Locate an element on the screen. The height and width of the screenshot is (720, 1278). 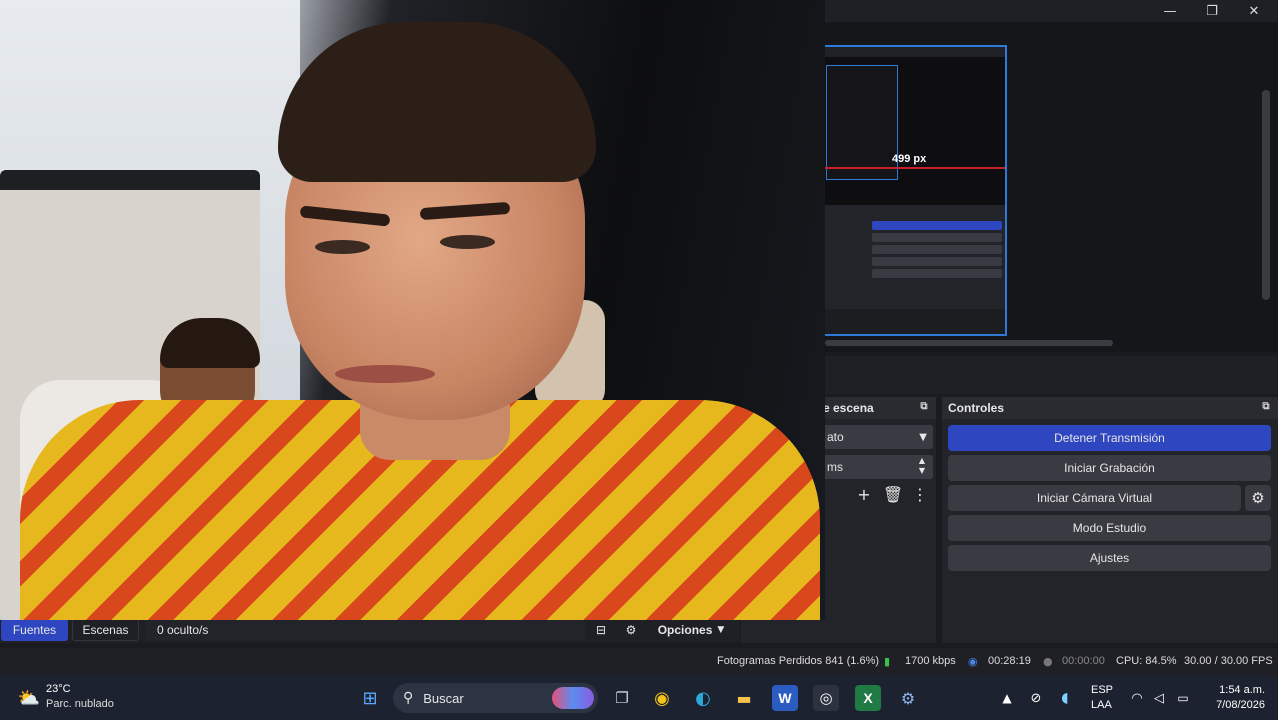
nested-vcam-button is located at coordinates (937, 249).